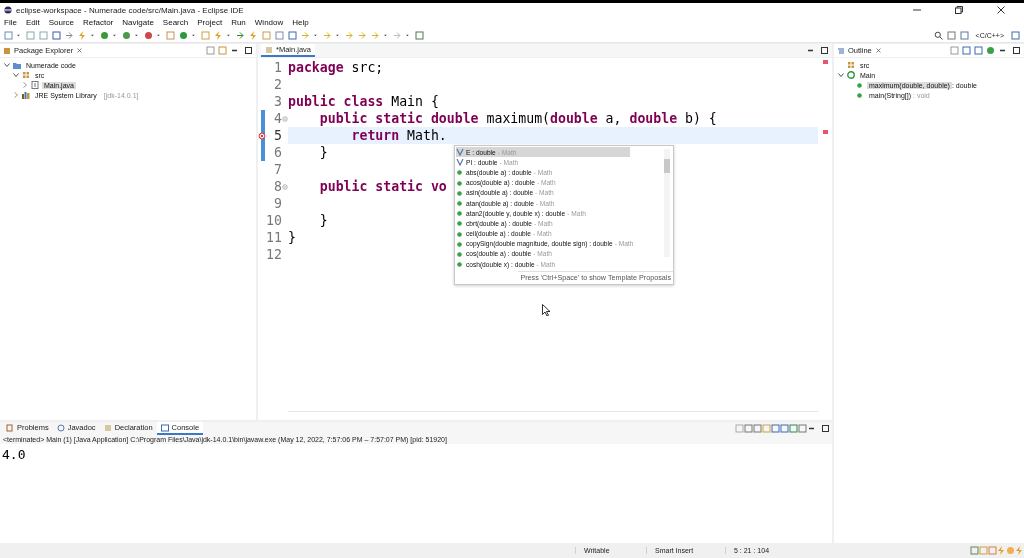  I want to click on line-number: 1, so click(278, 67).